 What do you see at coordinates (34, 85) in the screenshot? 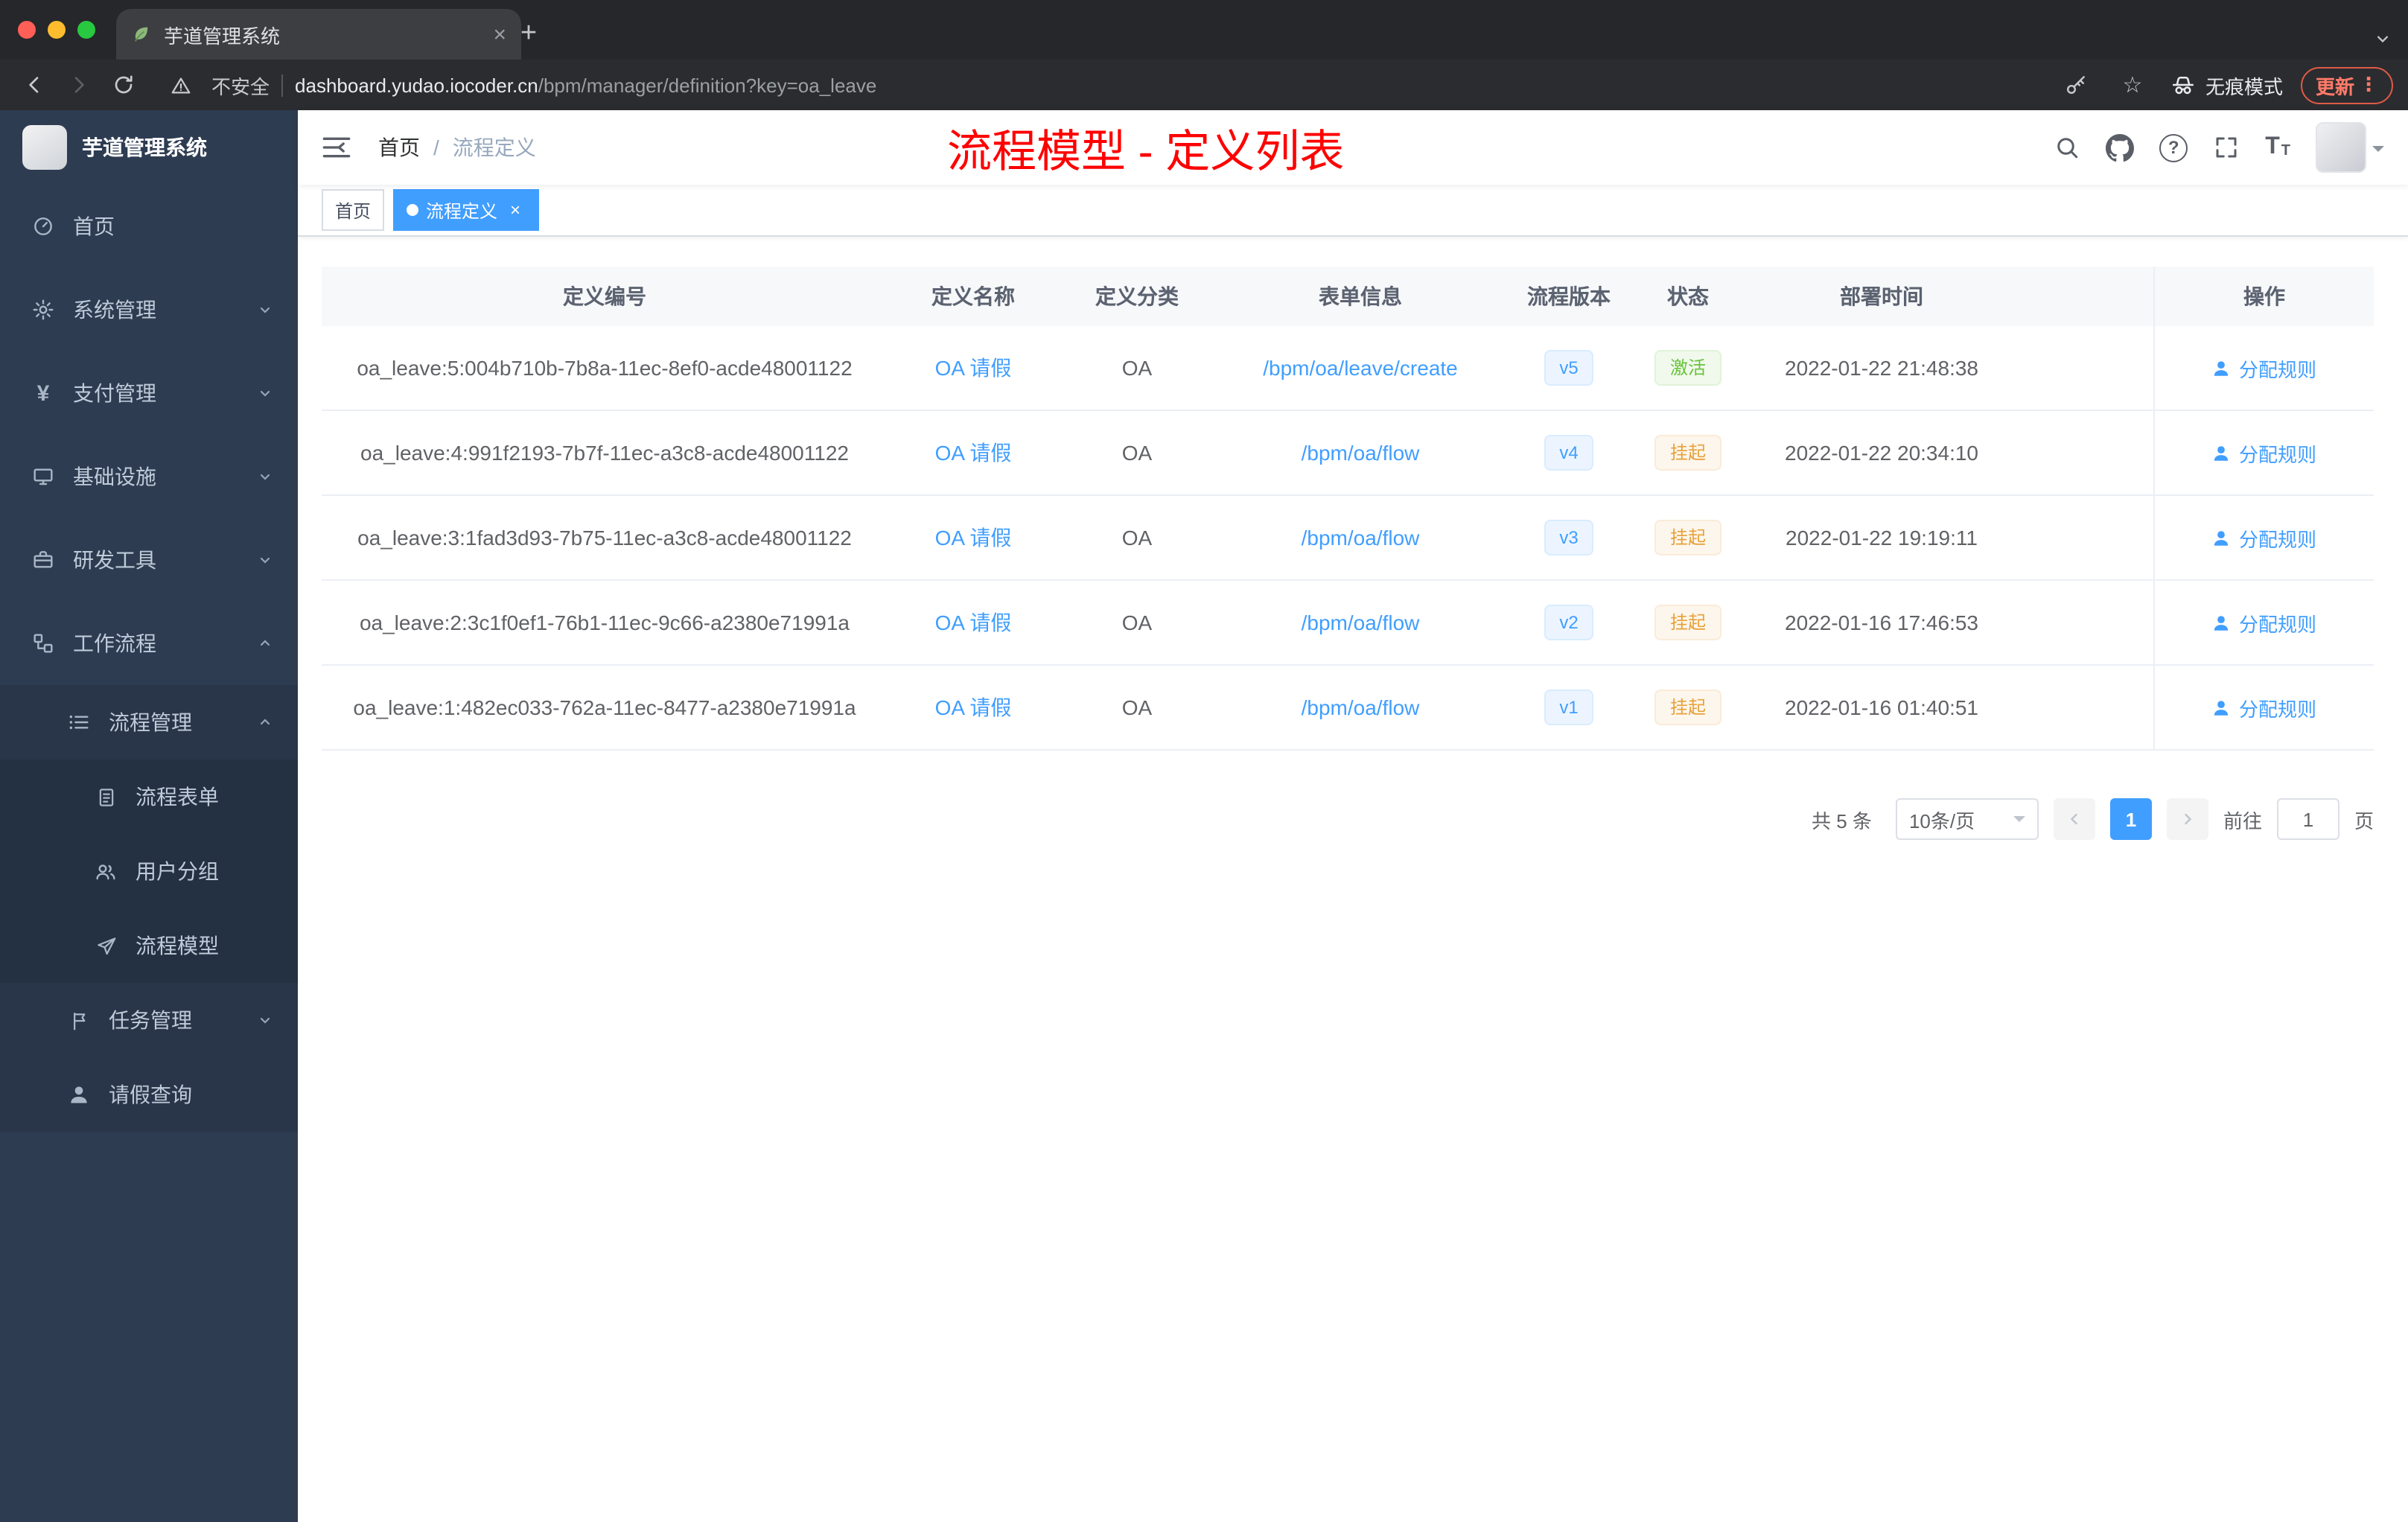
I see `back-icon` at bounding box center [34, 85].